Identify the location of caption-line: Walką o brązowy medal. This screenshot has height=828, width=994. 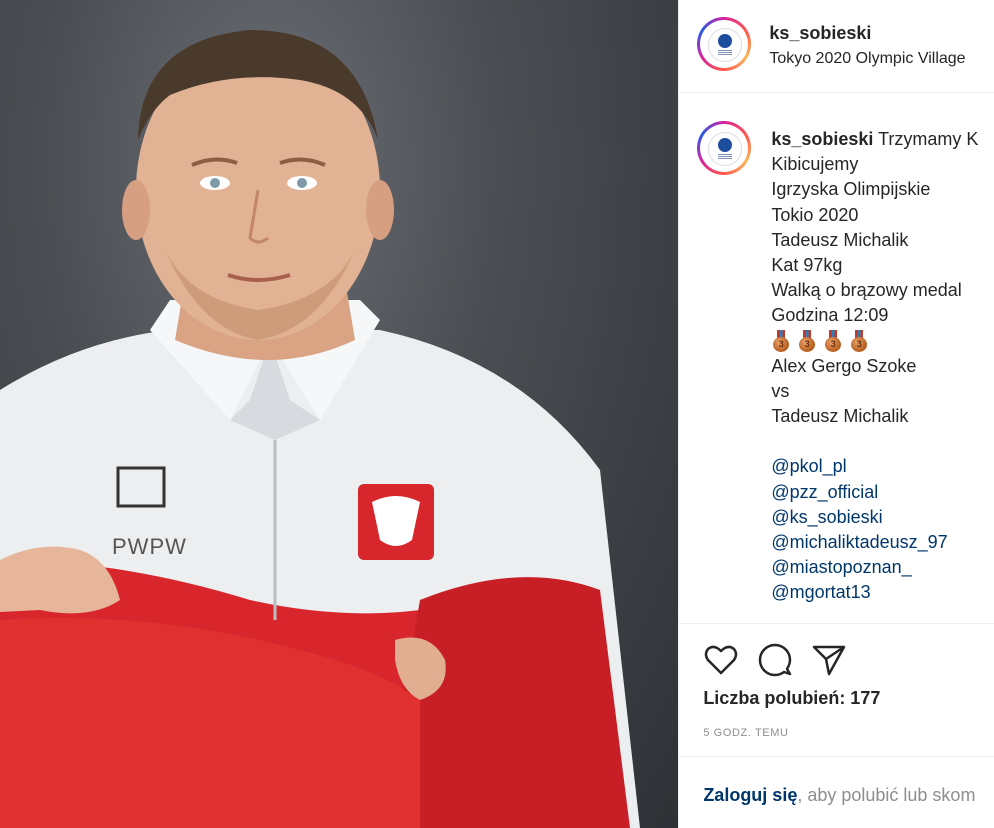
(866, 290).